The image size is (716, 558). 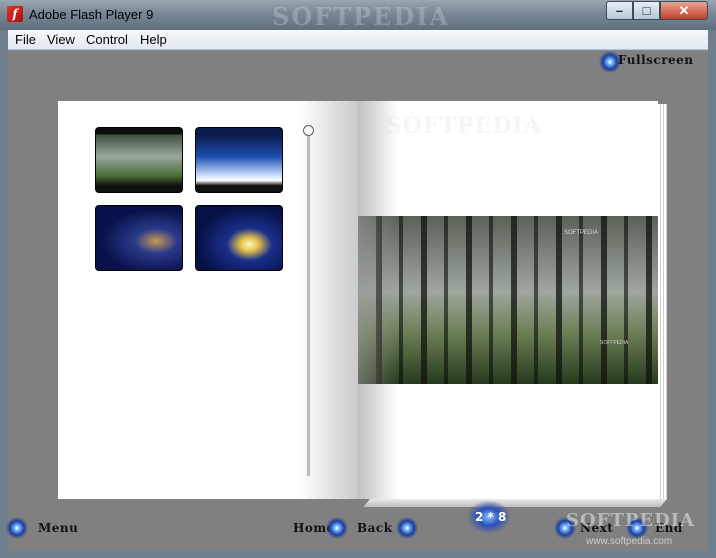 I want to click on window-frame-left, so click(x=4, y=294).